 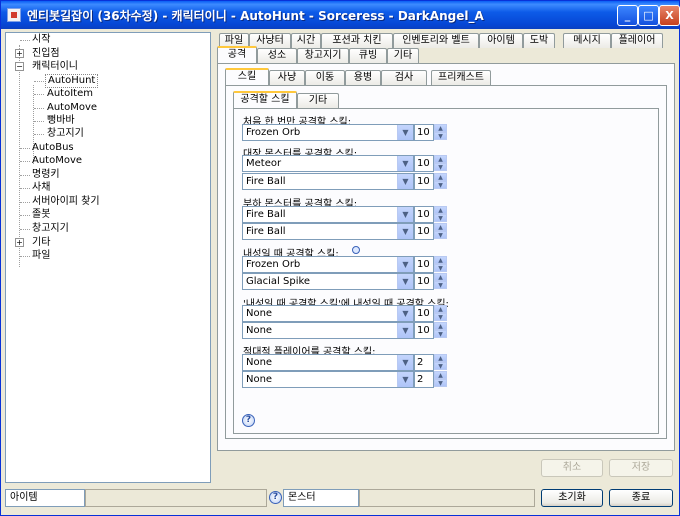 I want to click on subtab-skill: 스킬, so click(x=247, y=76).